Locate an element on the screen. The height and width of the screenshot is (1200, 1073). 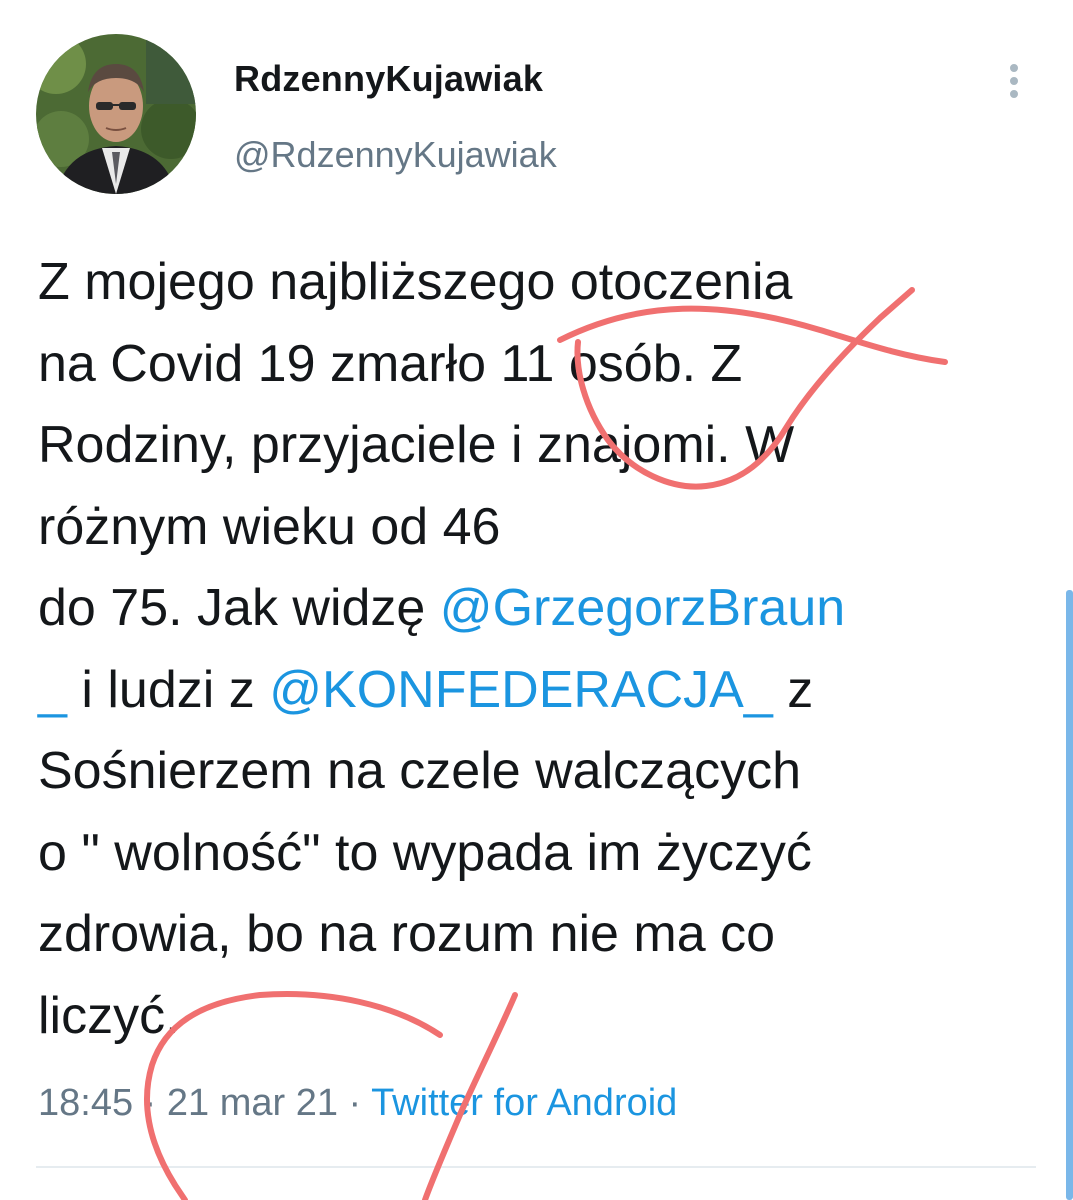
tweet-line: Z mojego najbliższego otoczenia is located at coordinates (538, 283).